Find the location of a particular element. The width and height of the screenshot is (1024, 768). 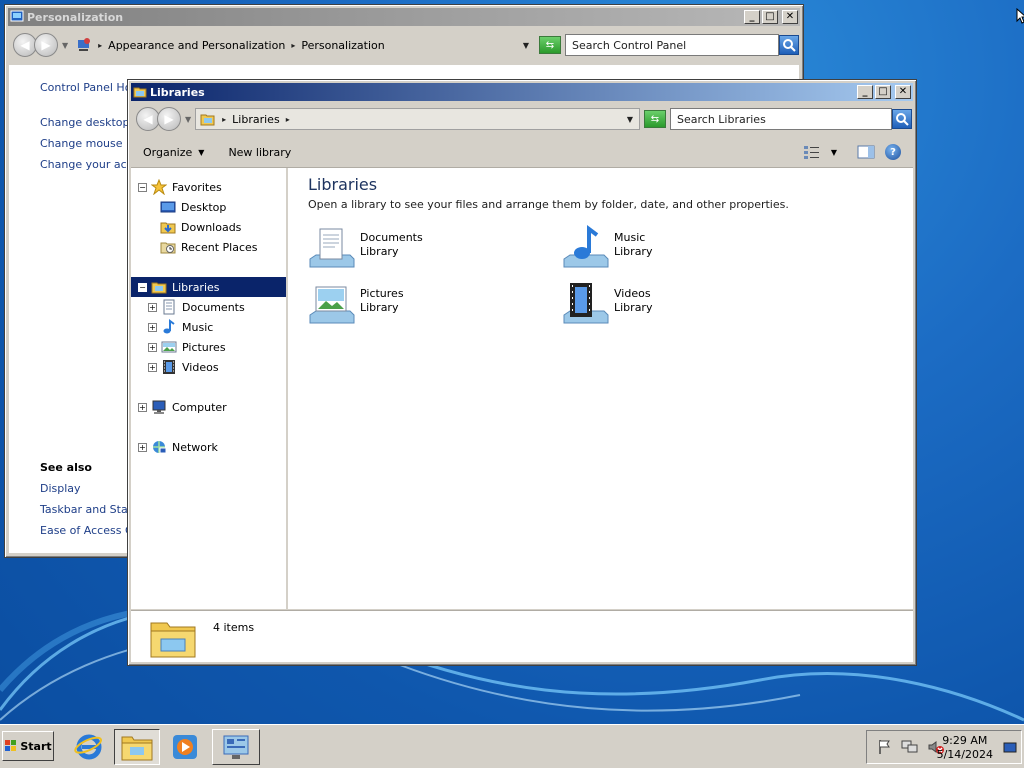

tree-item-documents: + Documents is located at coordinates (208, 307).